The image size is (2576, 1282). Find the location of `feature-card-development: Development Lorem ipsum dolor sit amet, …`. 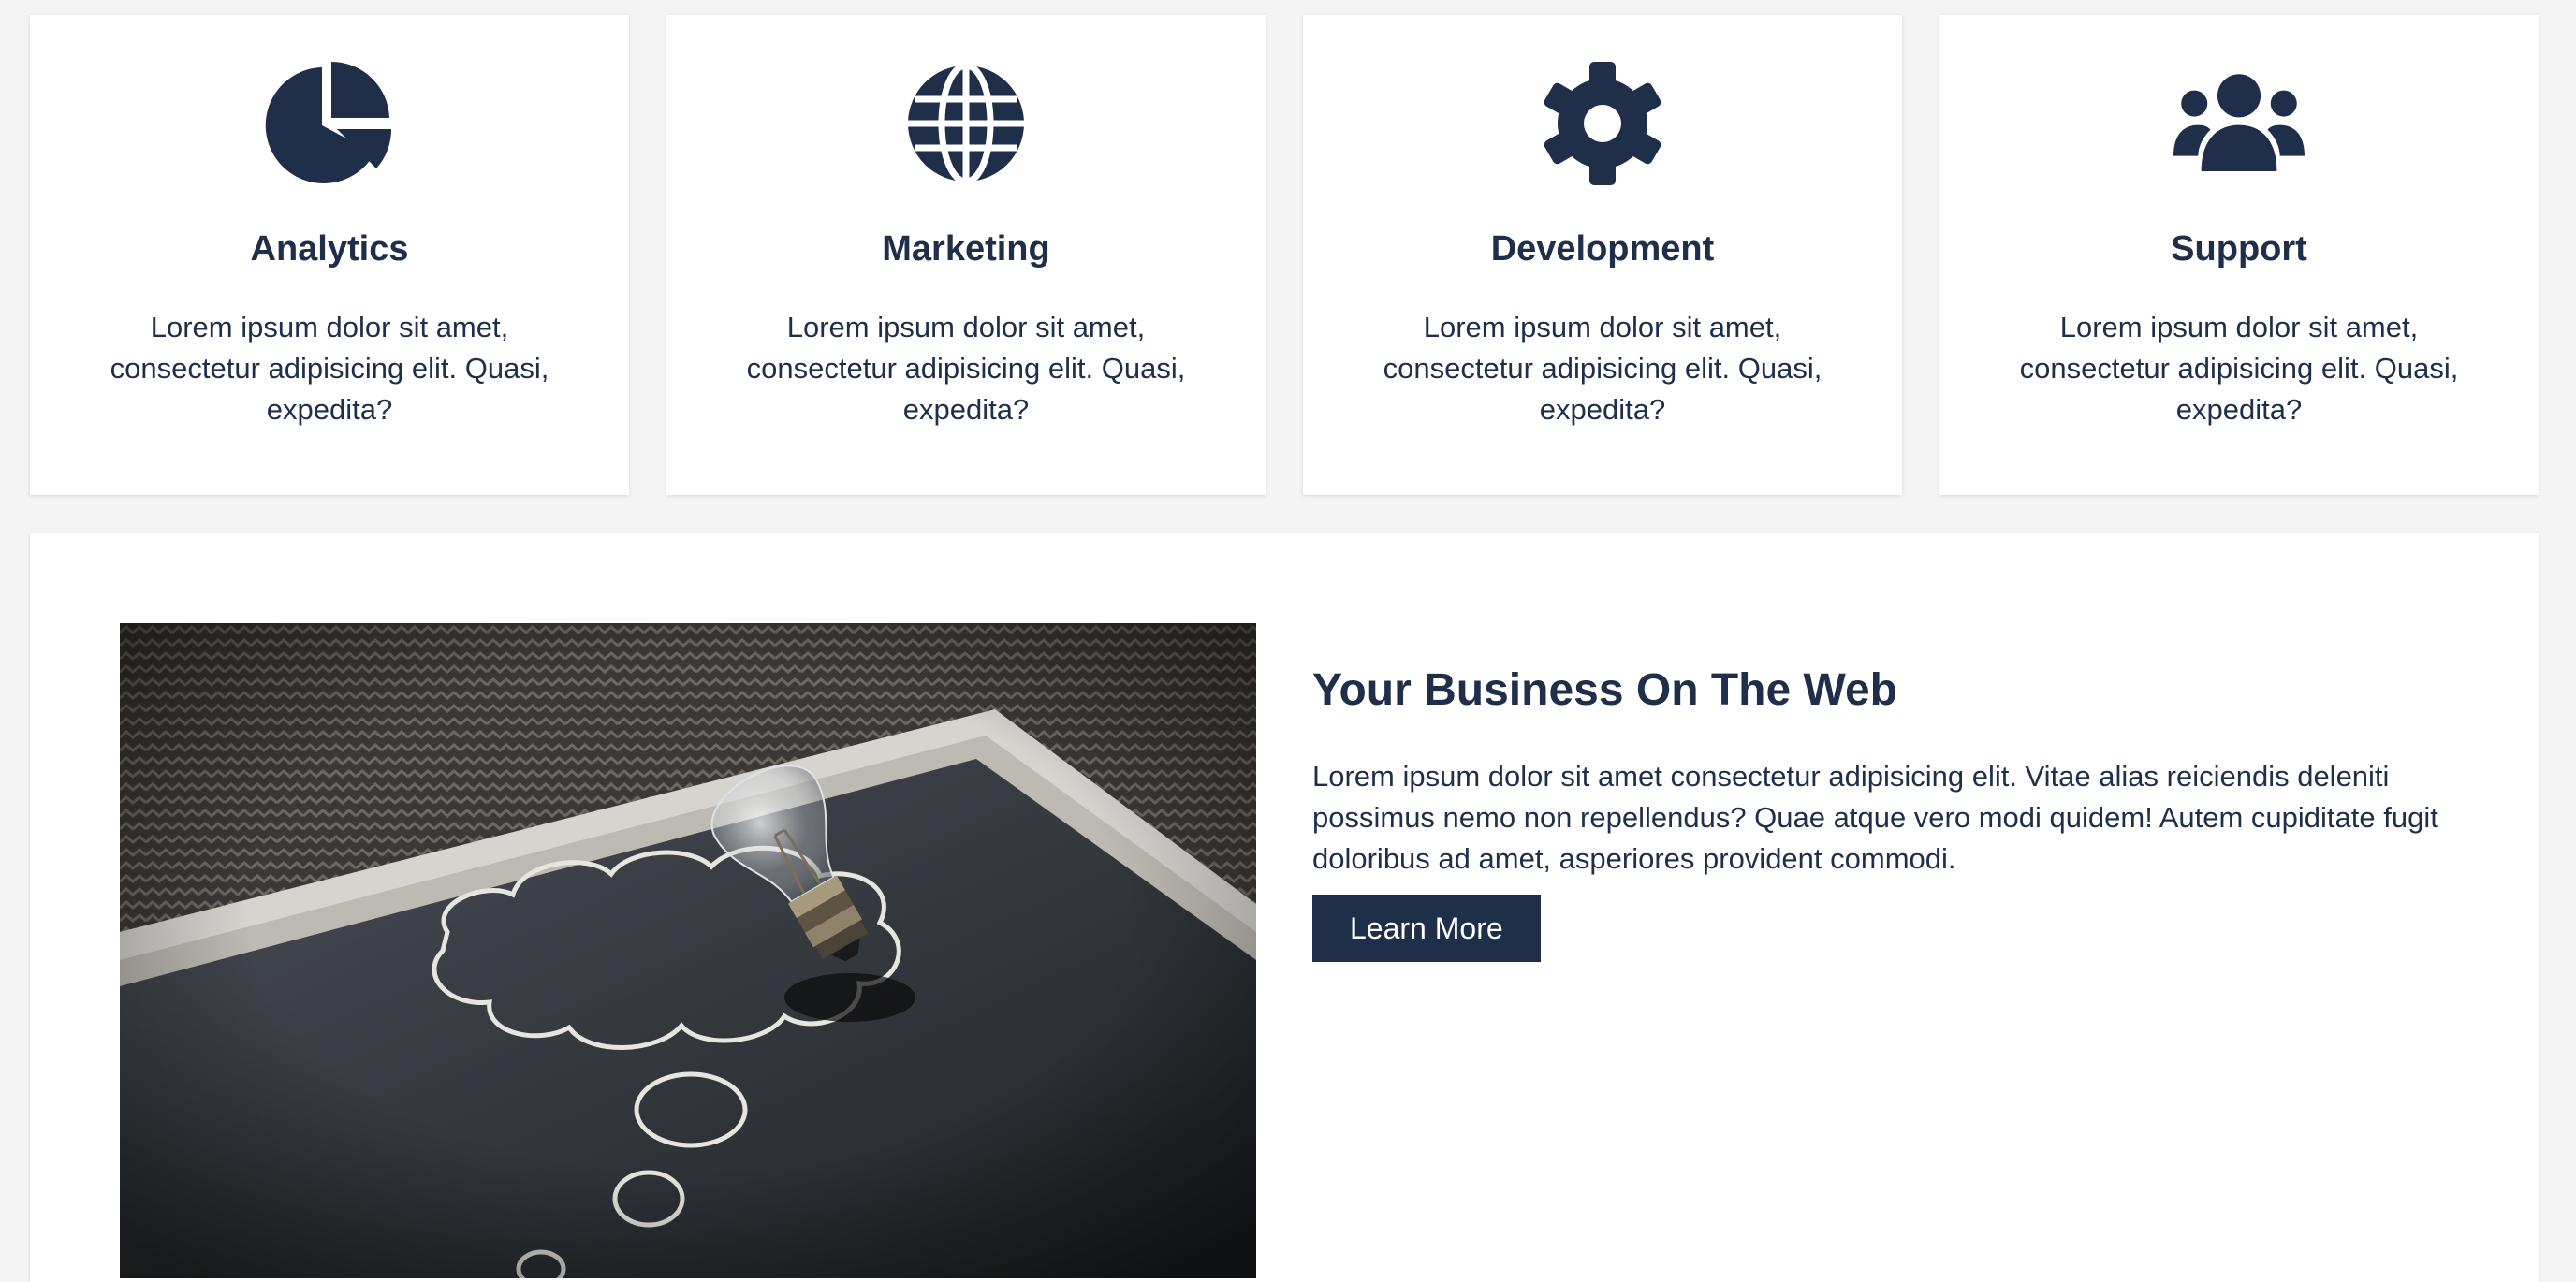

feature-card-development: Development Lorem ipsum dolor sit amet, … is located at coordinates (1602, 255).